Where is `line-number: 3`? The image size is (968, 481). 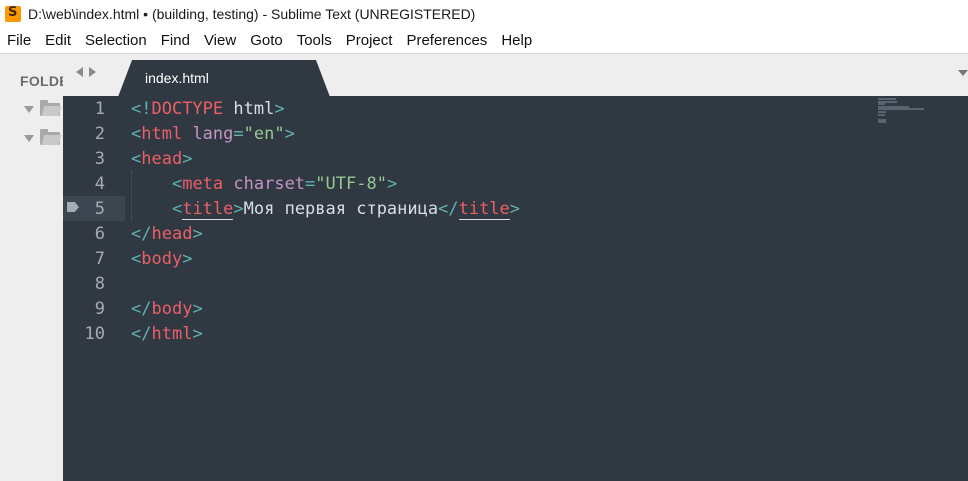
line-number: 3 is located at coordinates (99, 159).